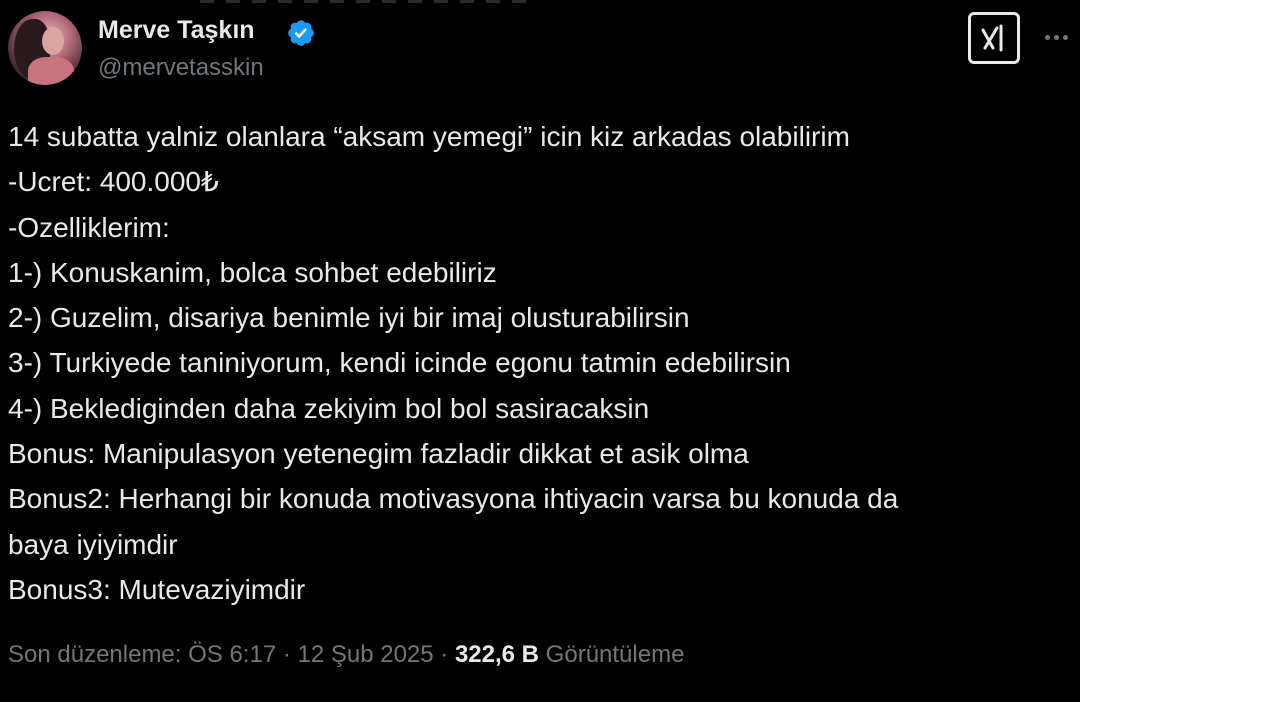 This screenshot has width=1280, height=702. I want to click on cropped-previous-content, so click(365, 1).